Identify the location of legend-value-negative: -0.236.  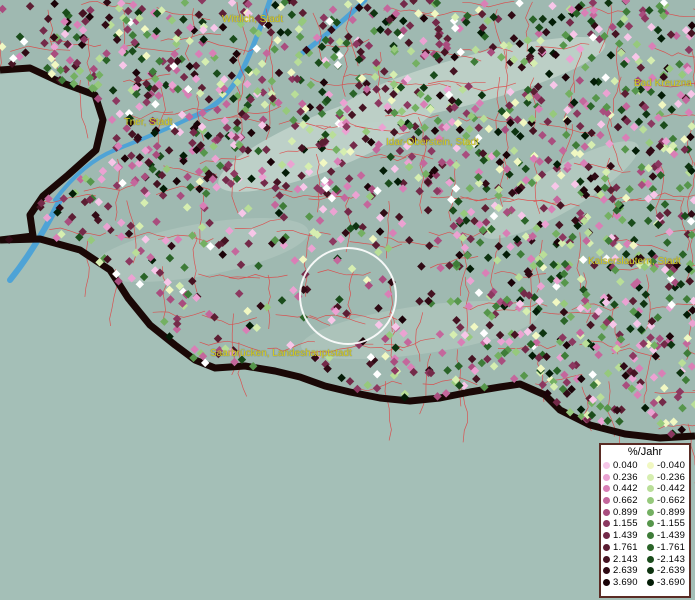
(671, 477).